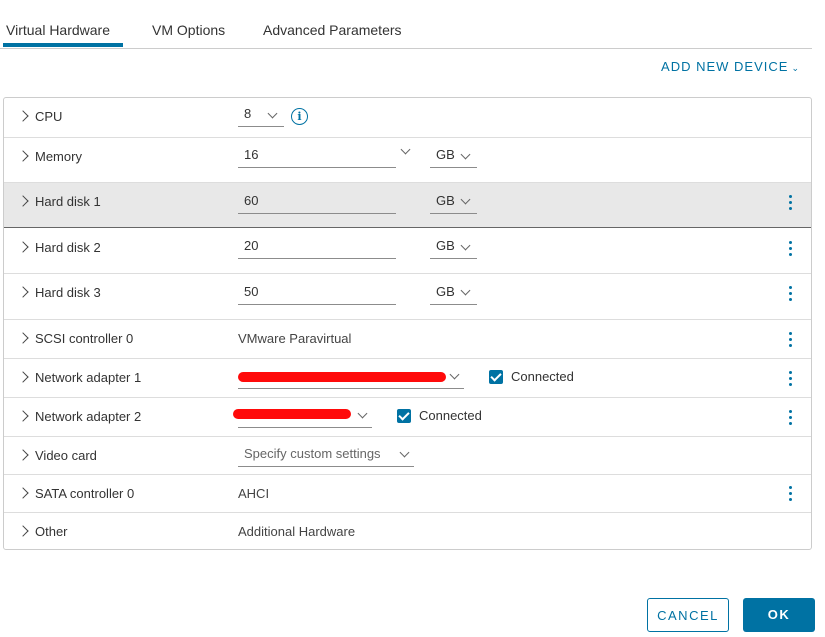 The height and width of the screenshot is (637, 825). Describe the element at coordinates (496, 377) in the screenshot. I see `network-adapter-1-connected-checkbox` at that location.